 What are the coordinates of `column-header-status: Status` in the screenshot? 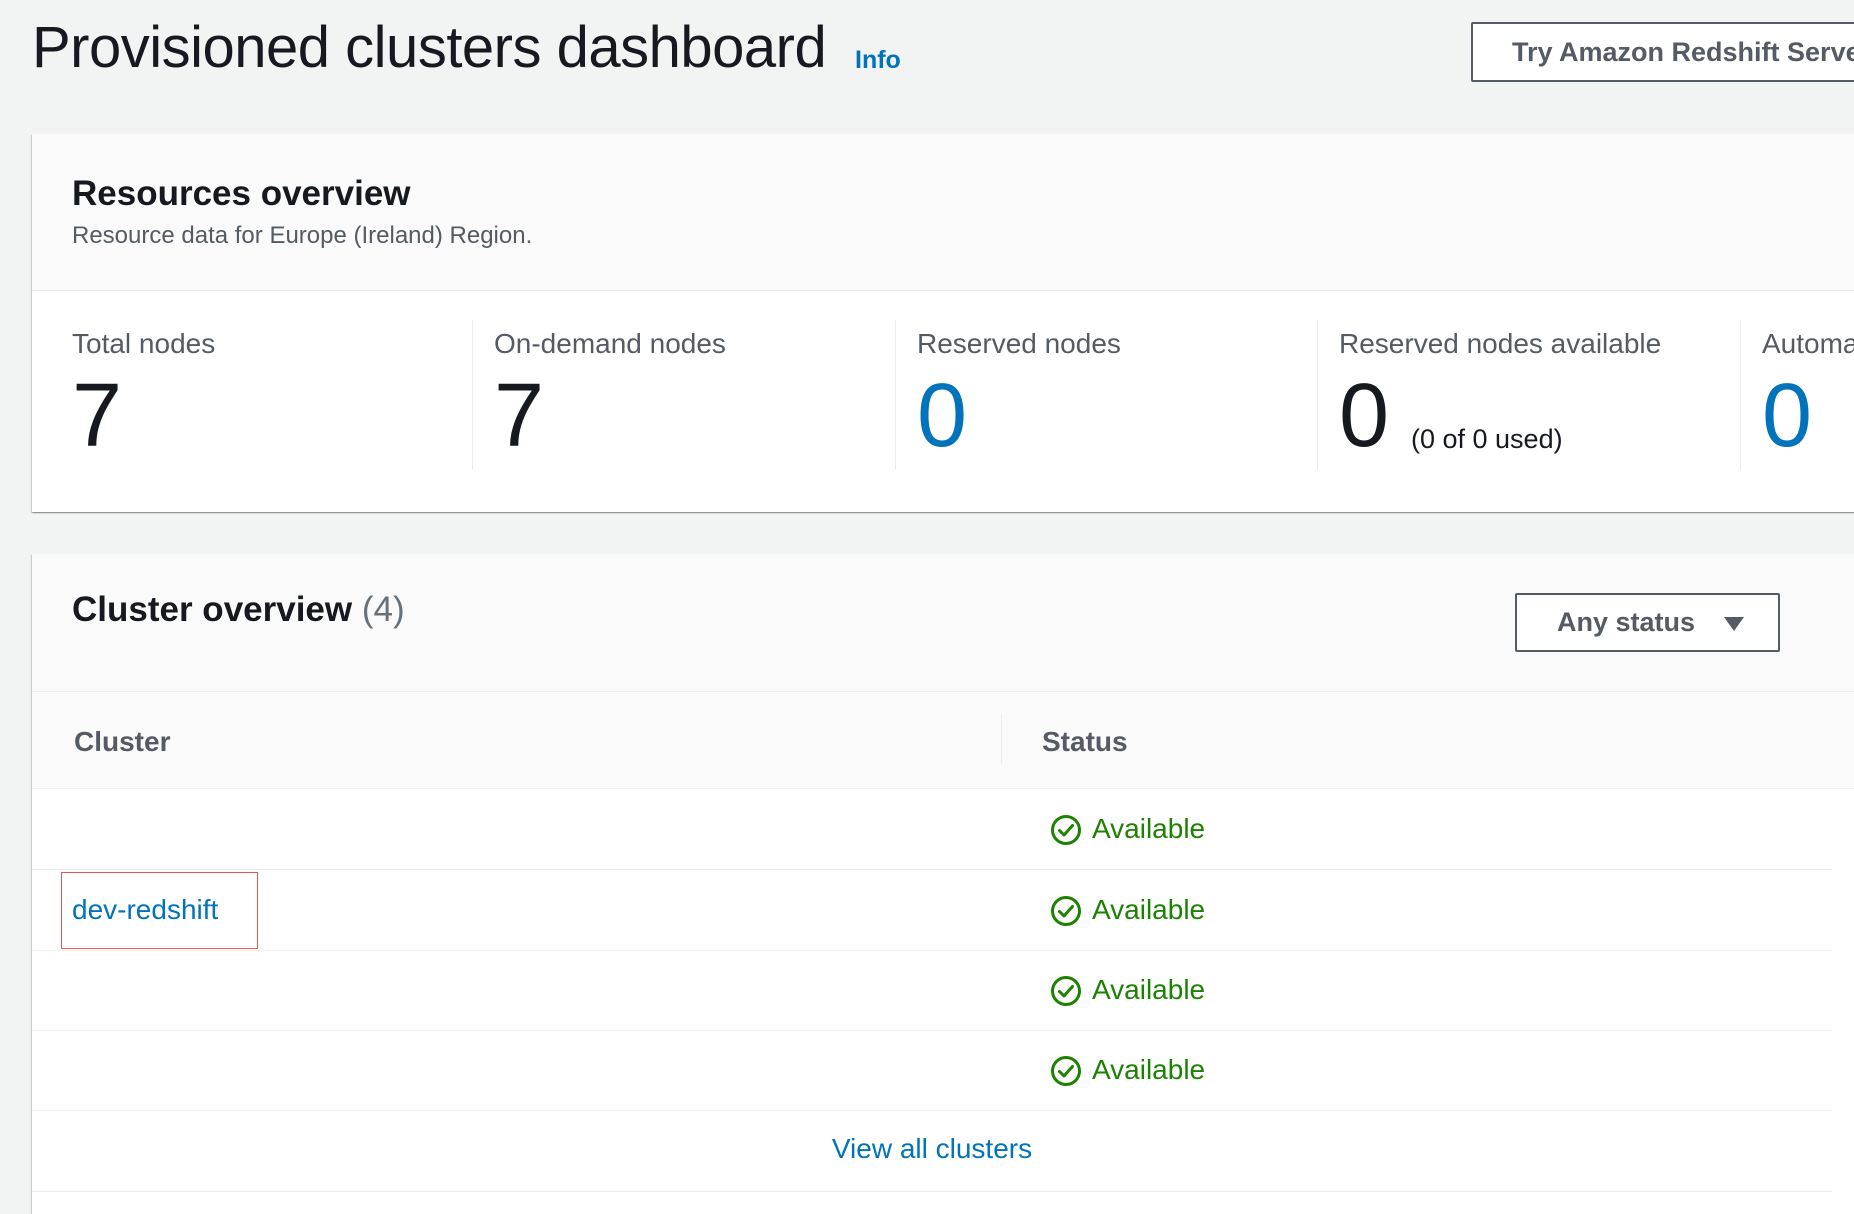 It's located at (1085, 742).